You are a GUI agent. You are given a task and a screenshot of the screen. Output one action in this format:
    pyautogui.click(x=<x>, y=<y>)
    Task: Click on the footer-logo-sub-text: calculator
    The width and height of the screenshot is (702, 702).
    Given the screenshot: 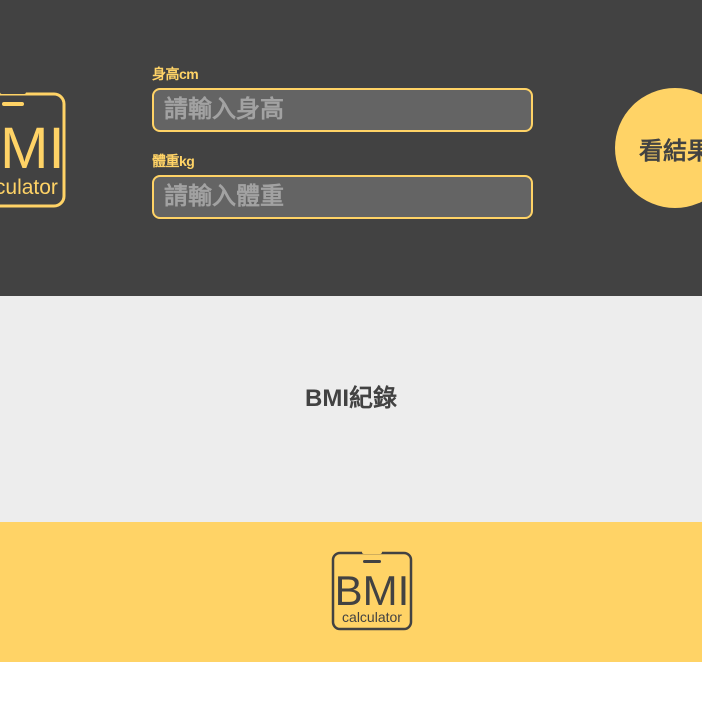 What is the action you would take?
    pyautogui.click(x=372, y=617)
    